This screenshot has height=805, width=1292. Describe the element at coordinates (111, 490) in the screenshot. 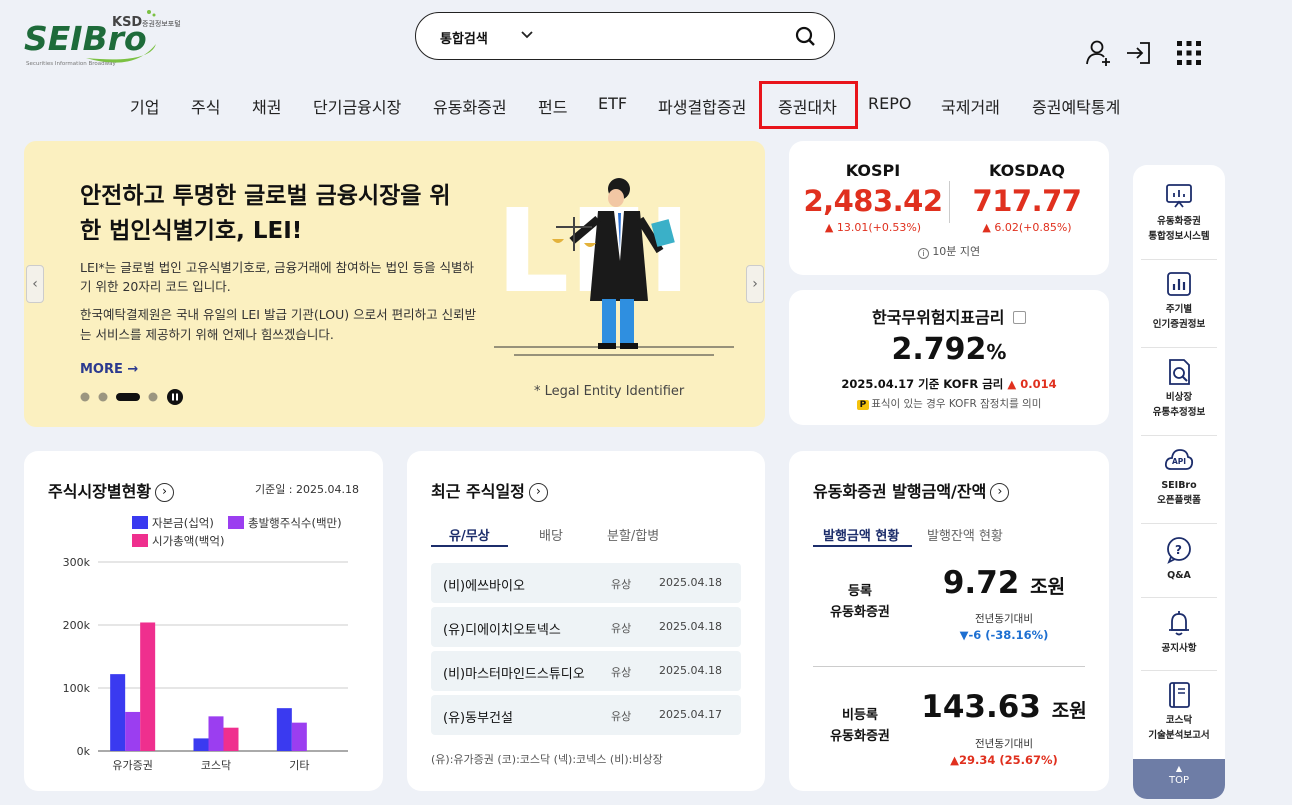

I see `market-title: 주식시장별현황 ›` at that location.